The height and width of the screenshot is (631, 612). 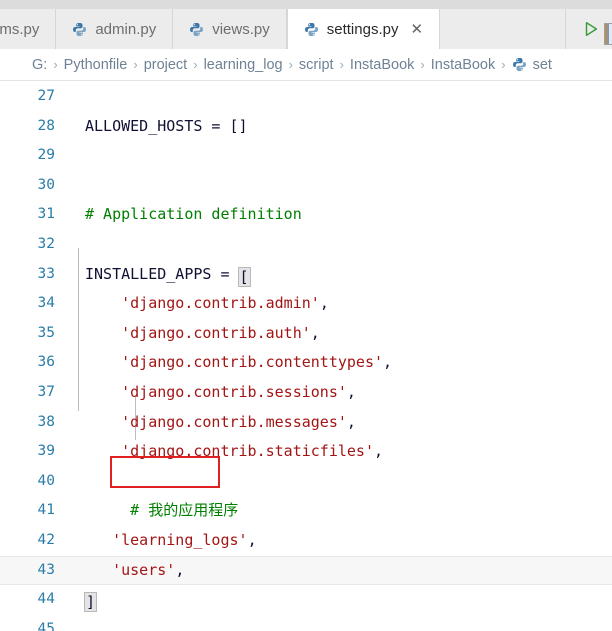 I want to click on line-number: 30, so click(x=46, y=184).